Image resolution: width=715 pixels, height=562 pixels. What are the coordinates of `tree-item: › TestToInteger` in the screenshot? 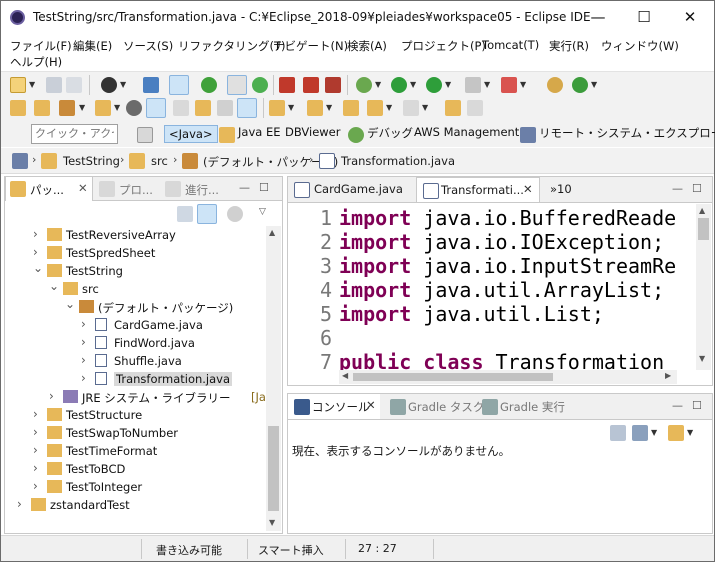 It's located at (136, 487).